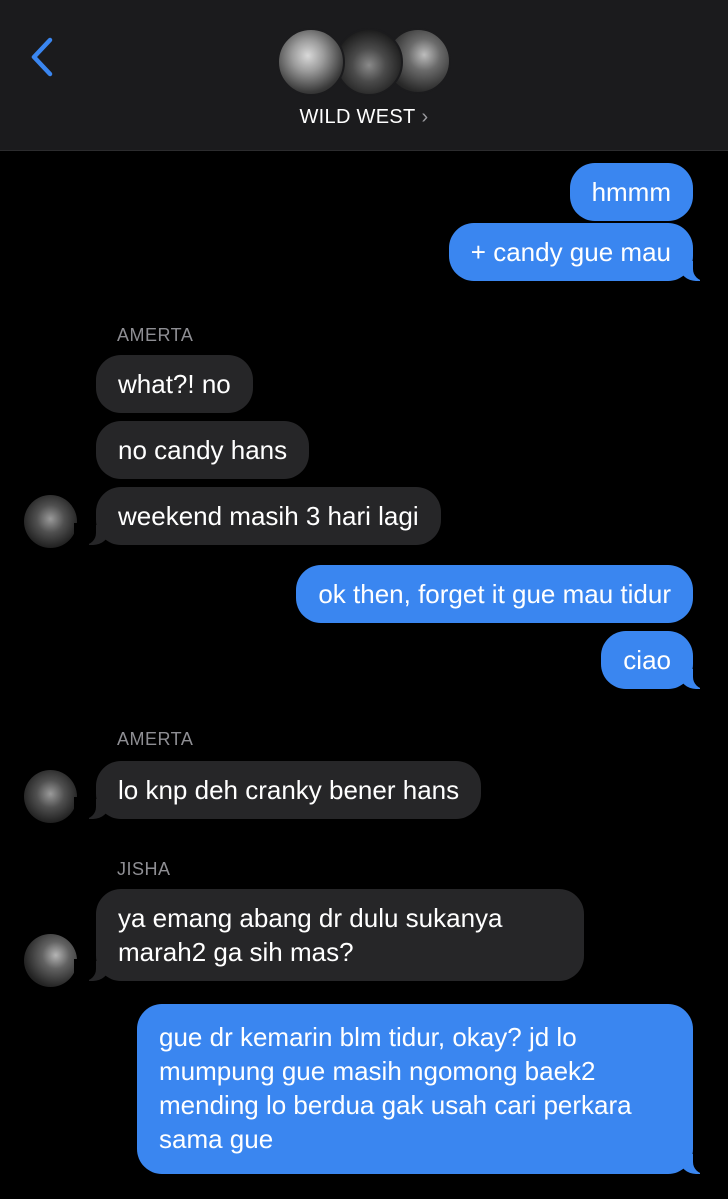  What do you see at coordinates (357, 117) in the screenshot?
I see `group-name-label: WILD WEST` at bounding box center [357, 117].